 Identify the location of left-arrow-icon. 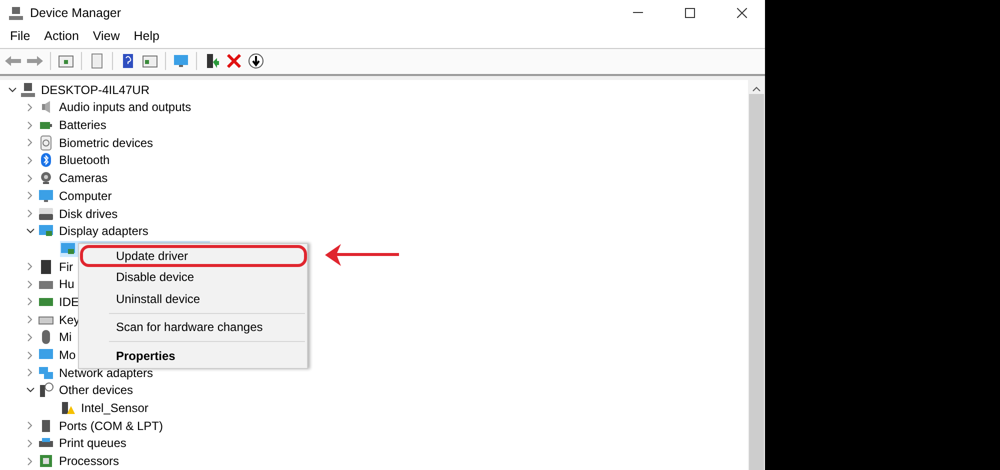
(13, 61).